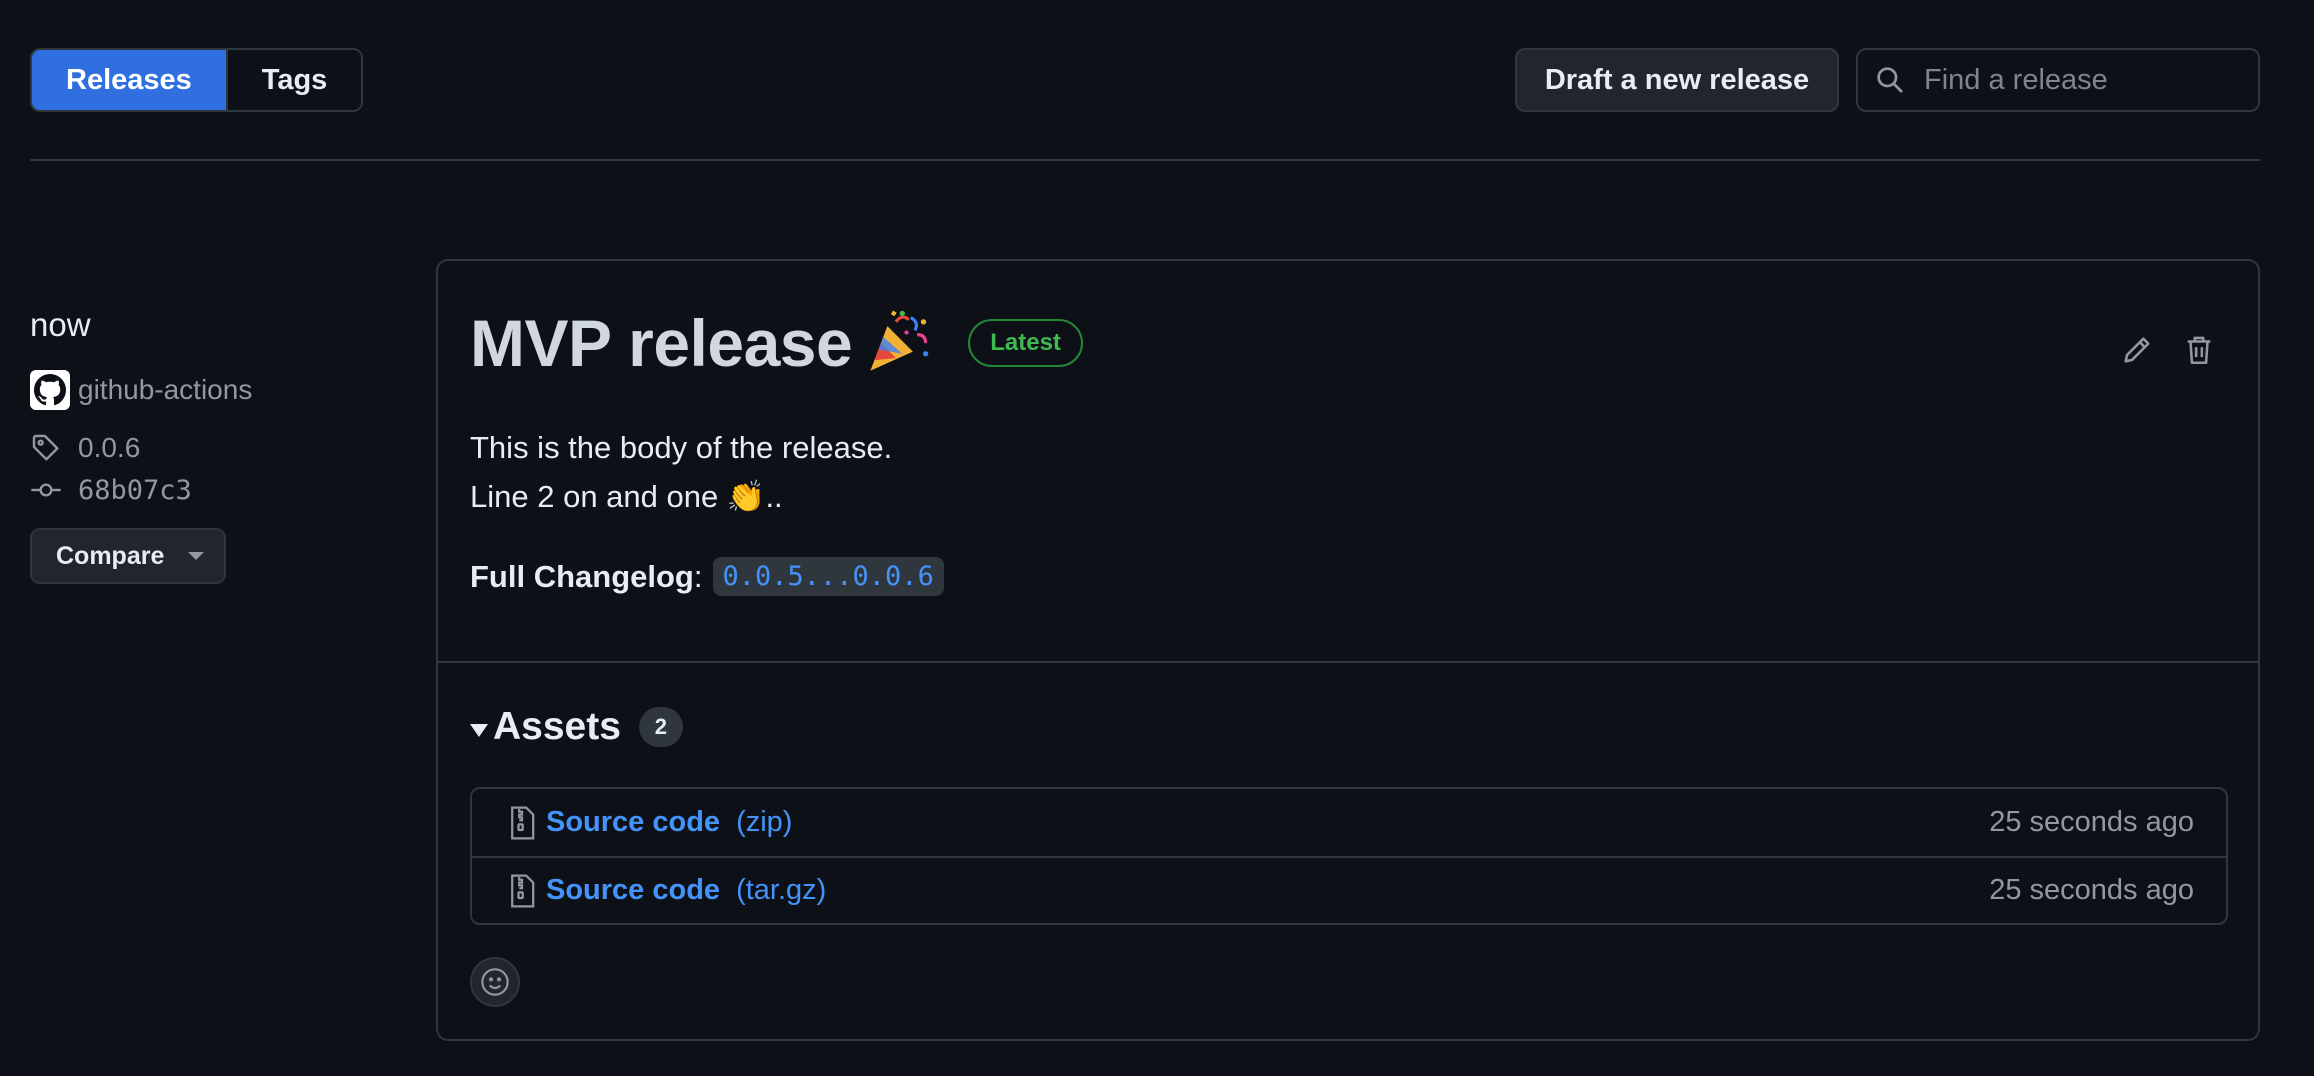 This screenshot has height=1076, width=2314. I want to click on assets-toggle: Assets 2, so click(576, 727).